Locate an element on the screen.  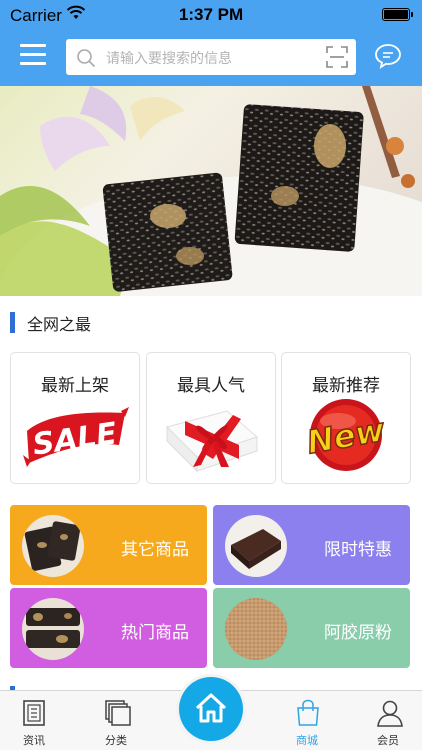
top-nav: 请输入要搜索的信息 is located at coordinates (211, 58).